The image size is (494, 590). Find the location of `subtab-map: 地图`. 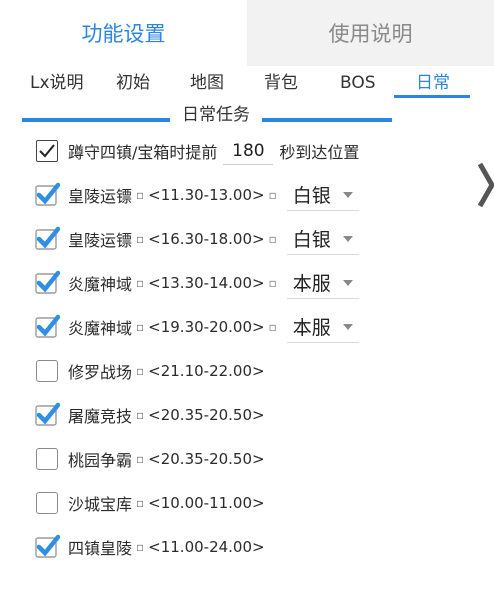

subtab-map: 地图 is located at coordinates (207, 85).